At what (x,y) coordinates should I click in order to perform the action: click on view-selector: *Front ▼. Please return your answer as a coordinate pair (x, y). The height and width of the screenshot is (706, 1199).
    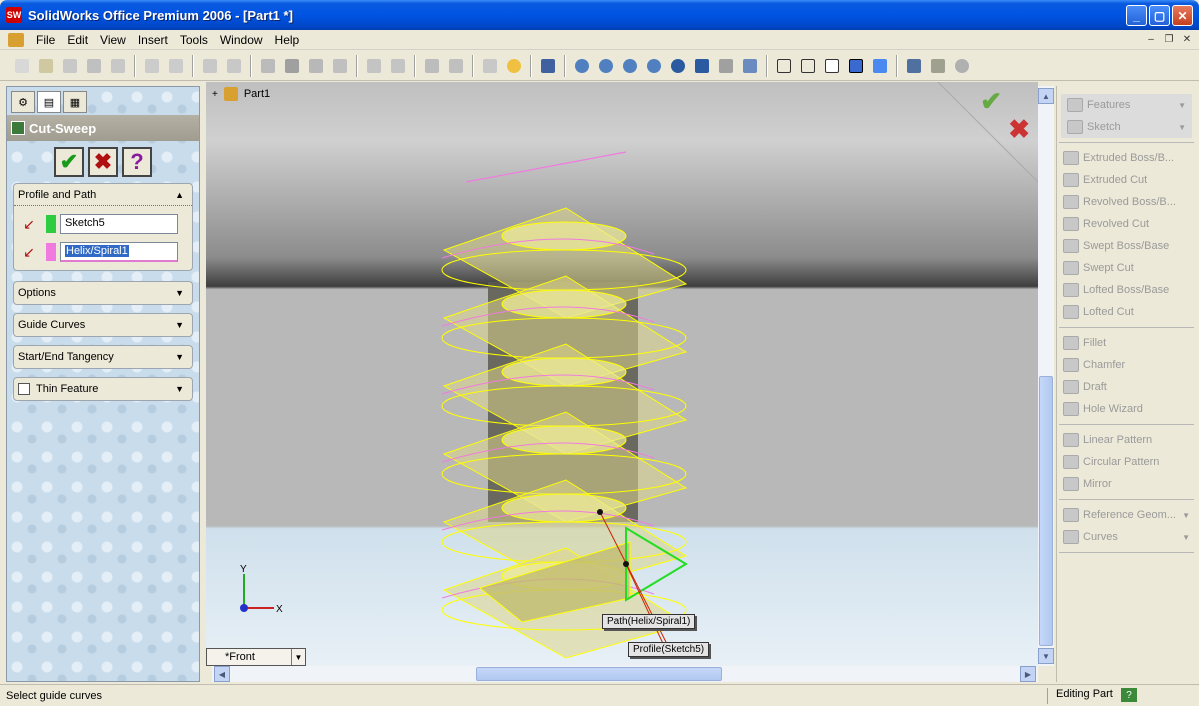
    Looking at the image, I should click on (256, 657).